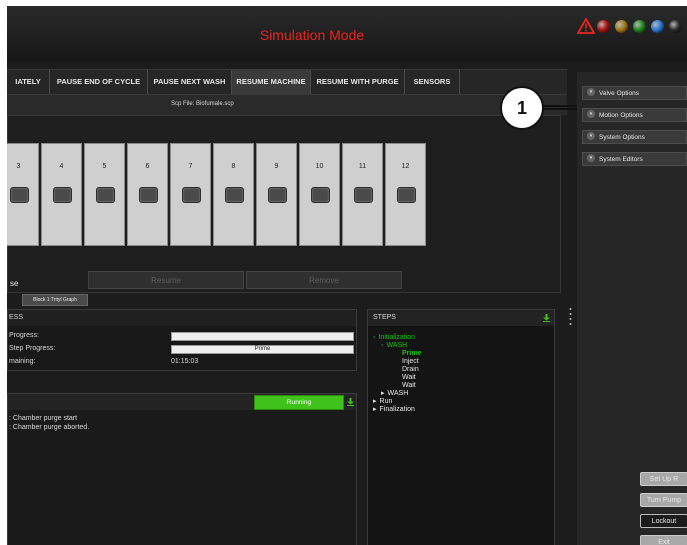  What do you see at coordinates (397, 337) in the screenshot?
I see `step-label: Initialization` at bounding box center [397, 337].